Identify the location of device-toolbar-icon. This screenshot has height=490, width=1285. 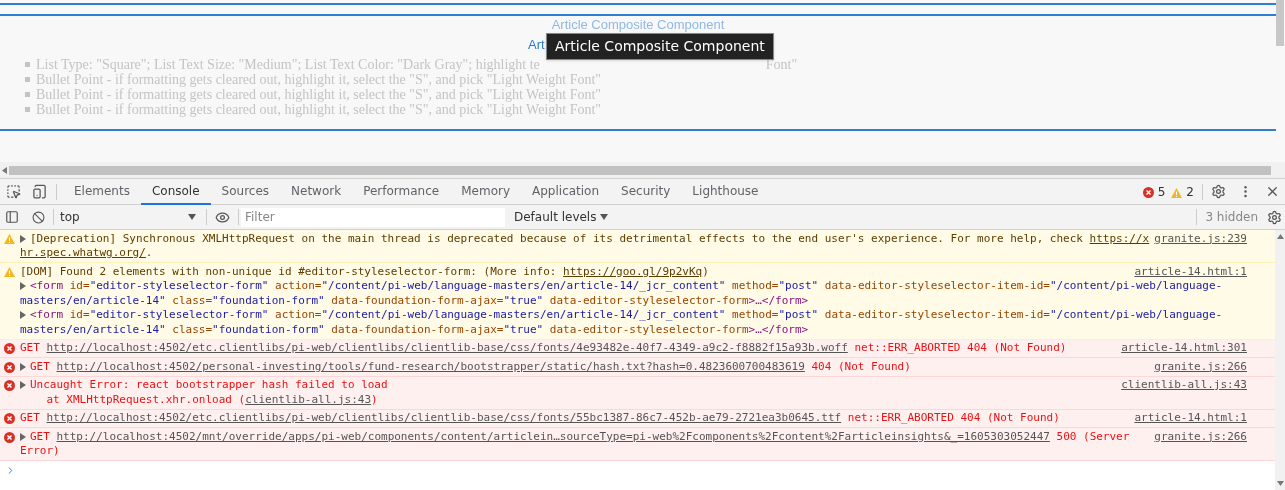
(39, 191).